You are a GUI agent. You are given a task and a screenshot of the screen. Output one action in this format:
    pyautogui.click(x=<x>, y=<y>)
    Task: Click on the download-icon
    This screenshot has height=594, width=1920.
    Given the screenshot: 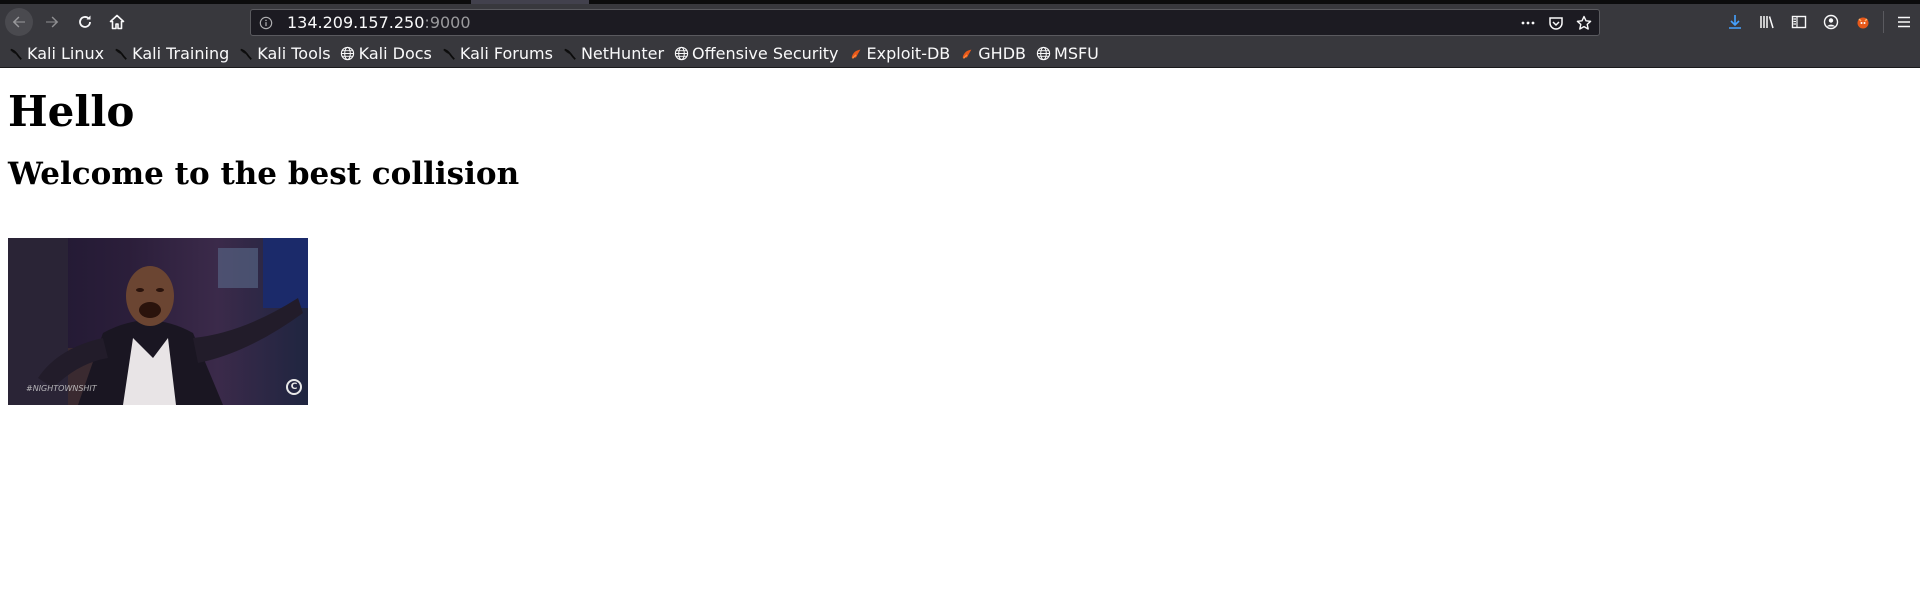 What is the action you would take?
    pyautogui.click(x=1735, y=22)
    